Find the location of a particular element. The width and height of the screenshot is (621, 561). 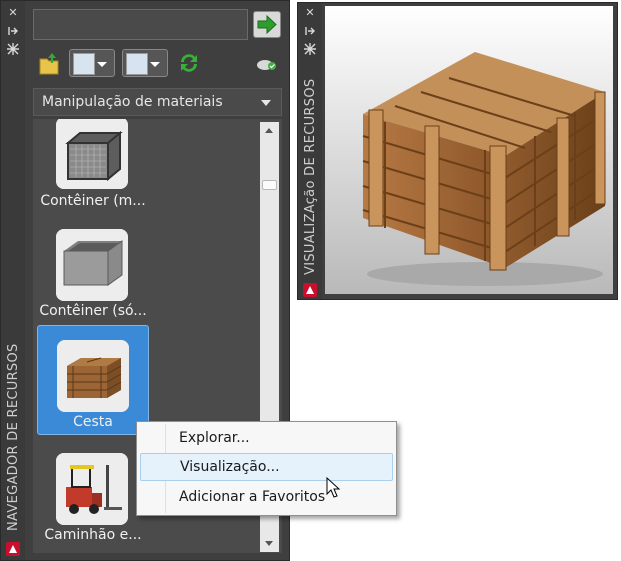

asset-item-cesta: Cesta is located at coordinates (93, 380).